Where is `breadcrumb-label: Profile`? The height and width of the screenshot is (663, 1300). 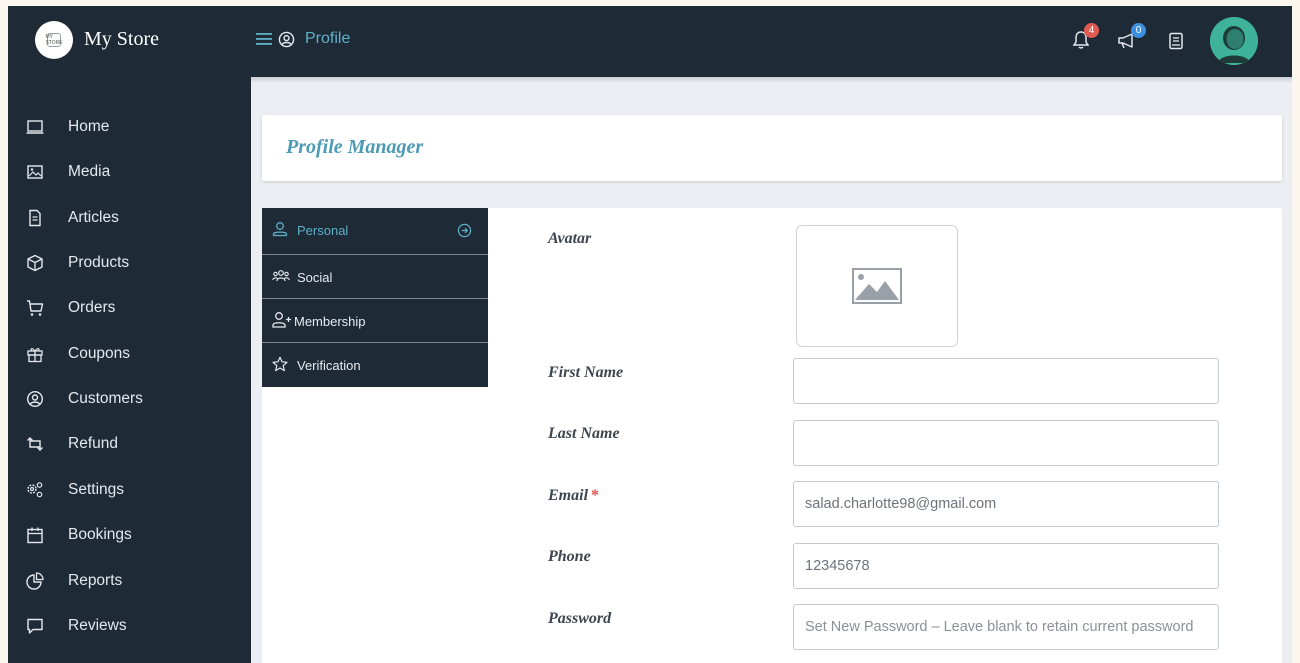 breadcrumb-label: Profile is located at coordinates (327, 39).